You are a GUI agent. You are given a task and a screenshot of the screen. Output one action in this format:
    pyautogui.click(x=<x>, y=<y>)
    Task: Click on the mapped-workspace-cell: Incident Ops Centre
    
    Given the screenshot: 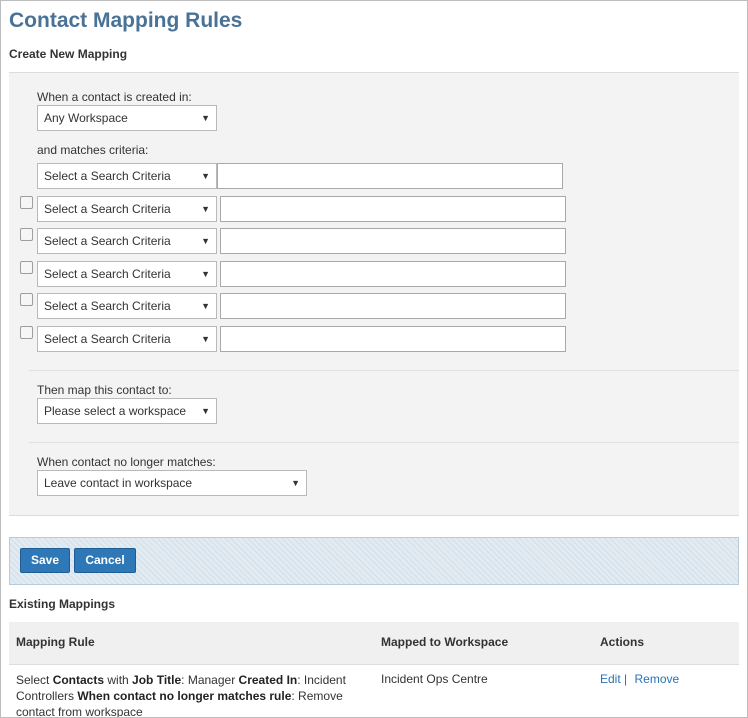 What is the action you would take?
    pyautogui.click(x=434, y=679)
    